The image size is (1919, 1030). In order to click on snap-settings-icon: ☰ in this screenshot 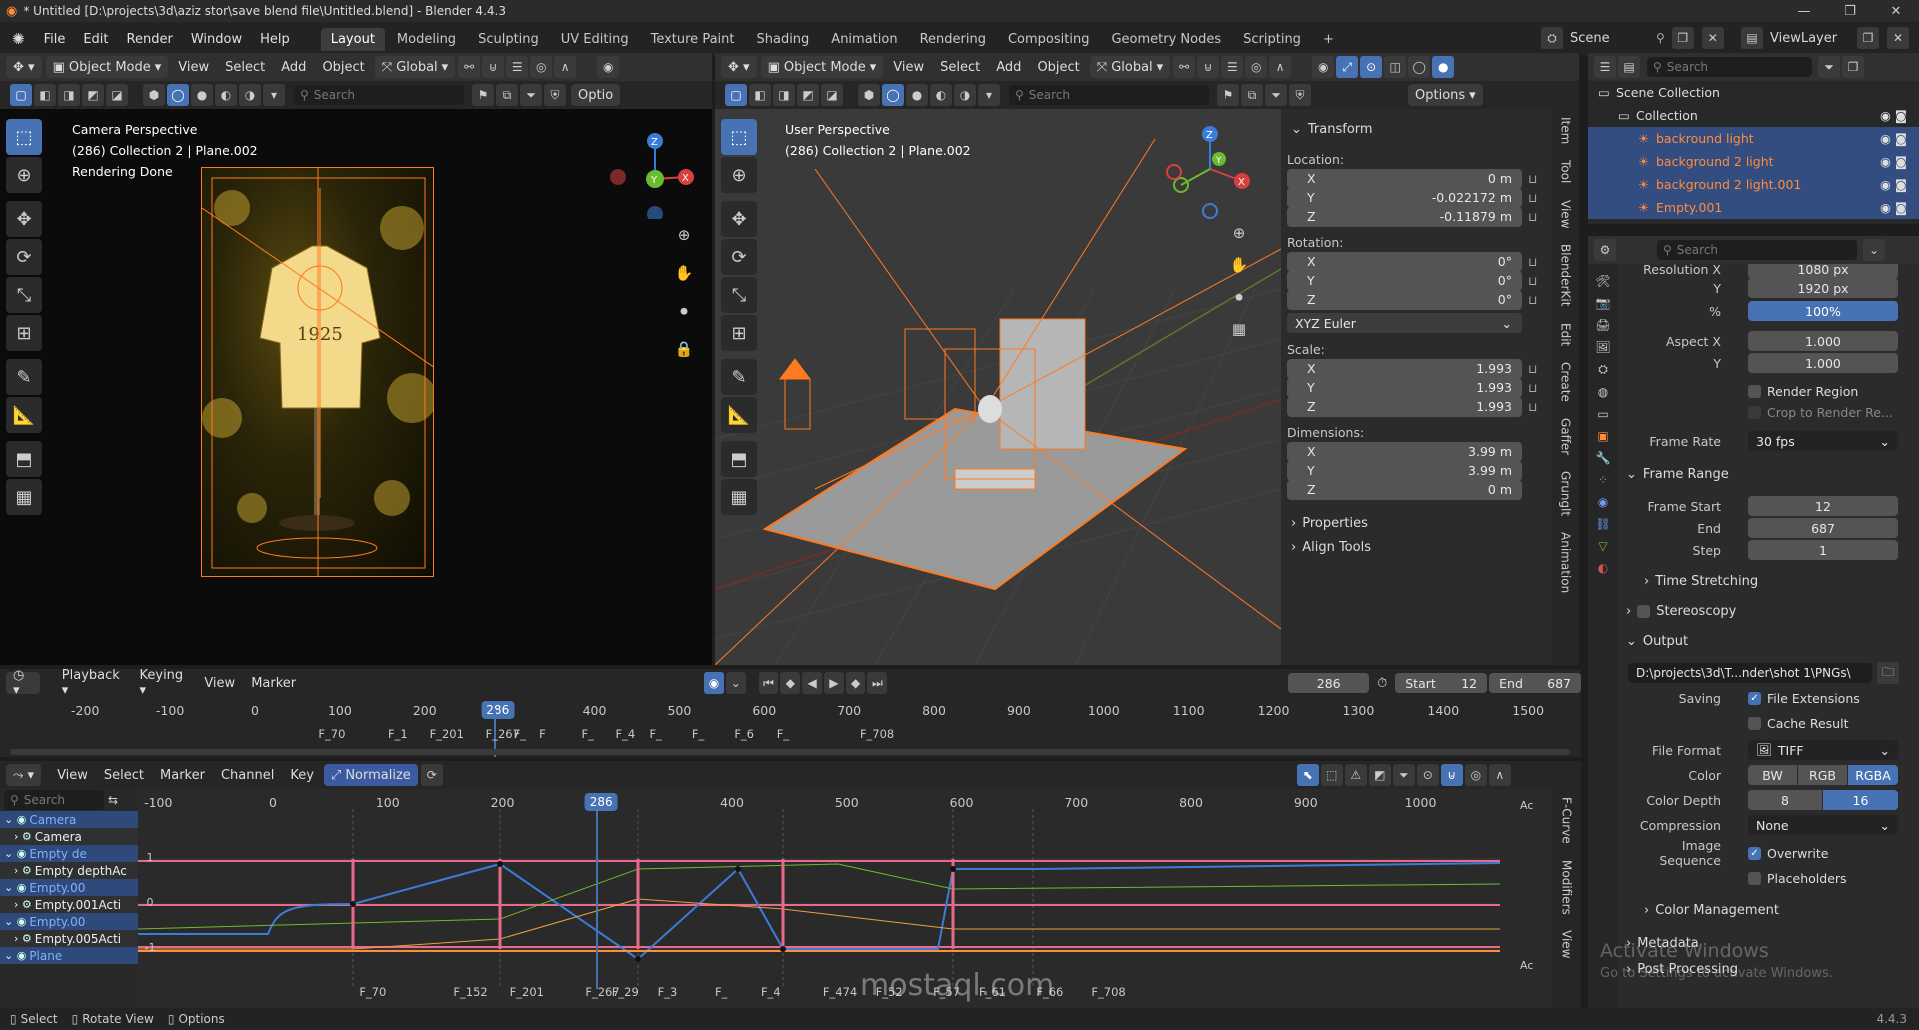, I will do `click(517, 67)`.